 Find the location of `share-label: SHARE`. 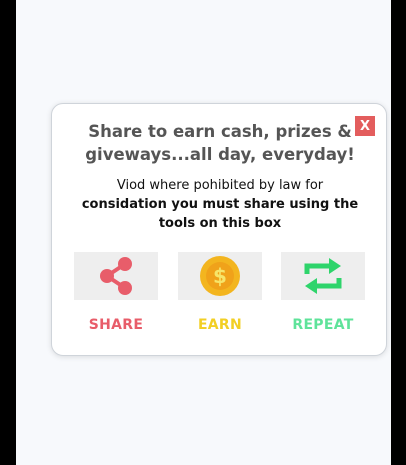

share-label: SHARE is located at coordinates (116, 325).